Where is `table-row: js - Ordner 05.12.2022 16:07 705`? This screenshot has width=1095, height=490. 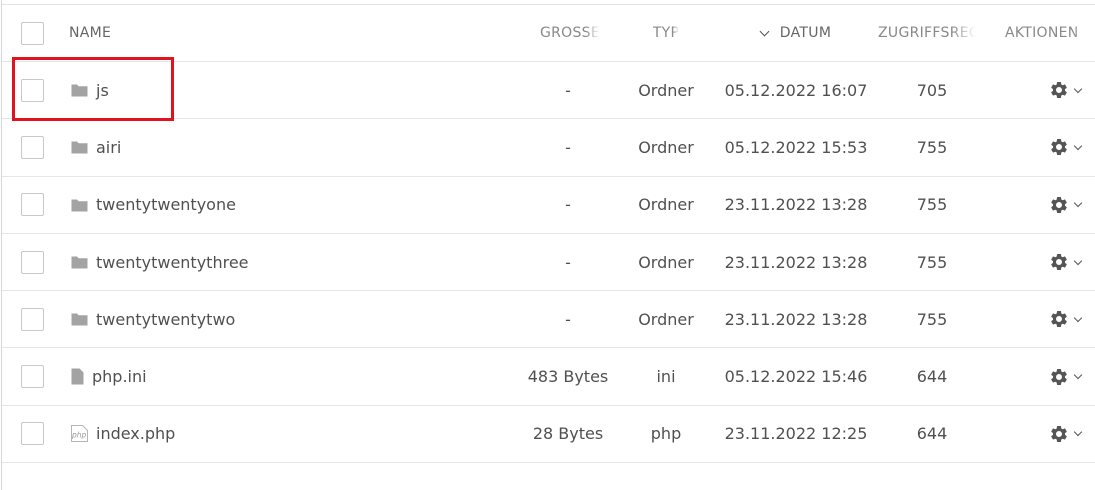 table-row: js - Ordner 05.12.2022 16:07 705 is located at coordinates (548, 91).